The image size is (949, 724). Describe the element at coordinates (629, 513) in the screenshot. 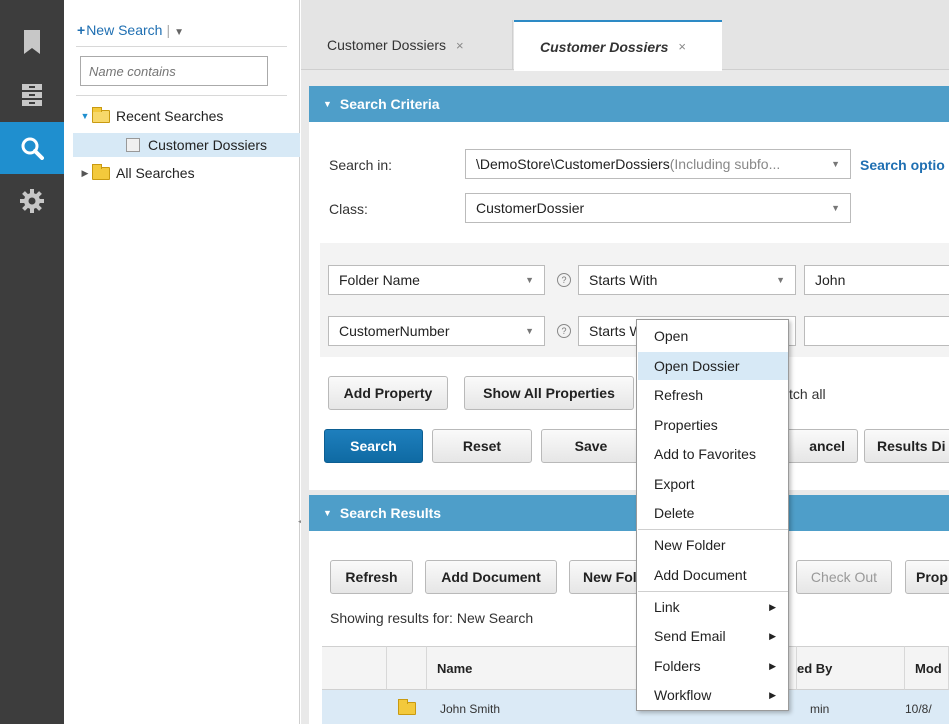

I see `search-results-header: ▼ Search Results` at that location.